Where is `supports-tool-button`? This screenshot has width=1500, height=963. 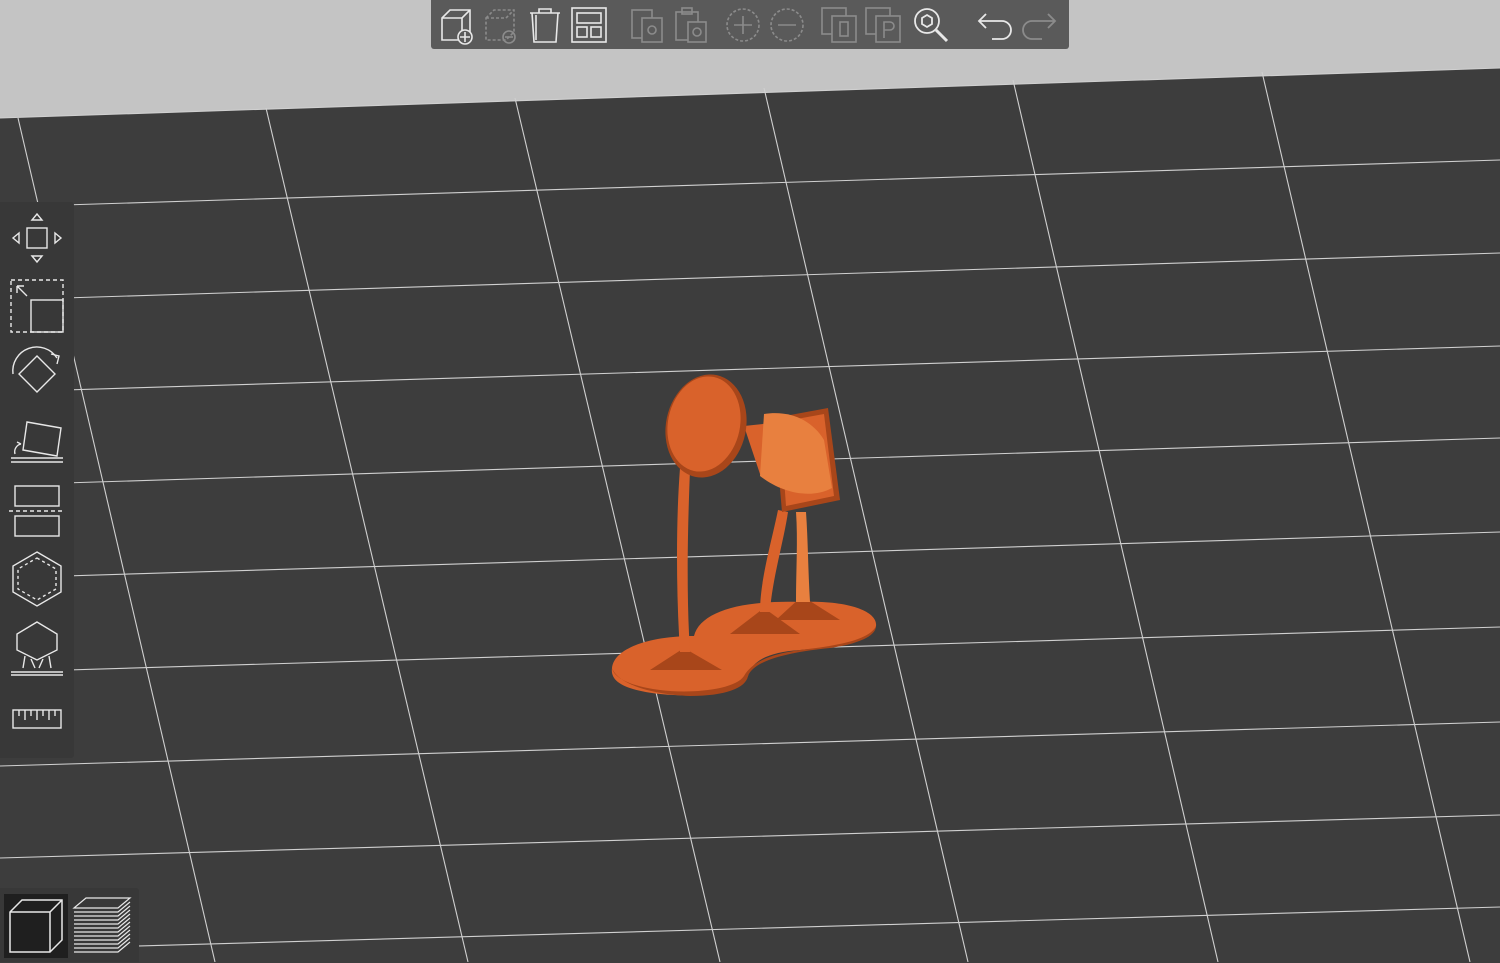 supports-tool-button is located at coordinates (37, 646).